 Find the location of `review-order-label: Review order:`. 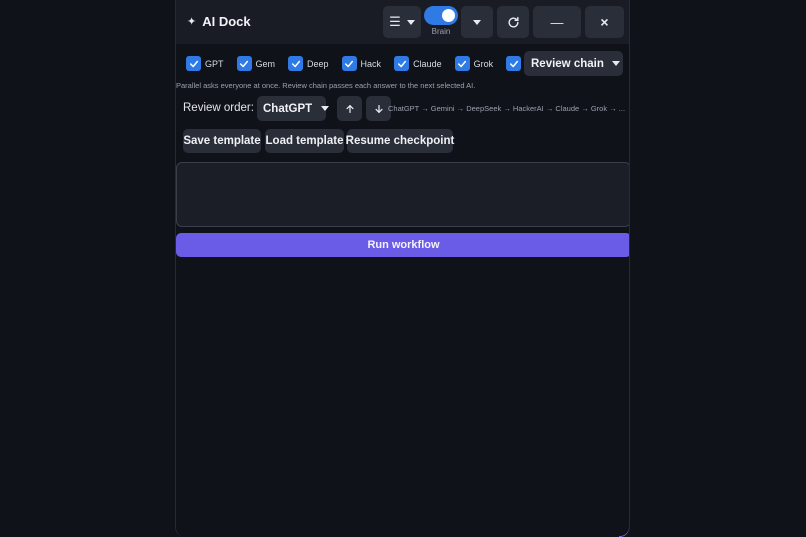

review-order-label: Review order: is located at coordinates (218, 108).